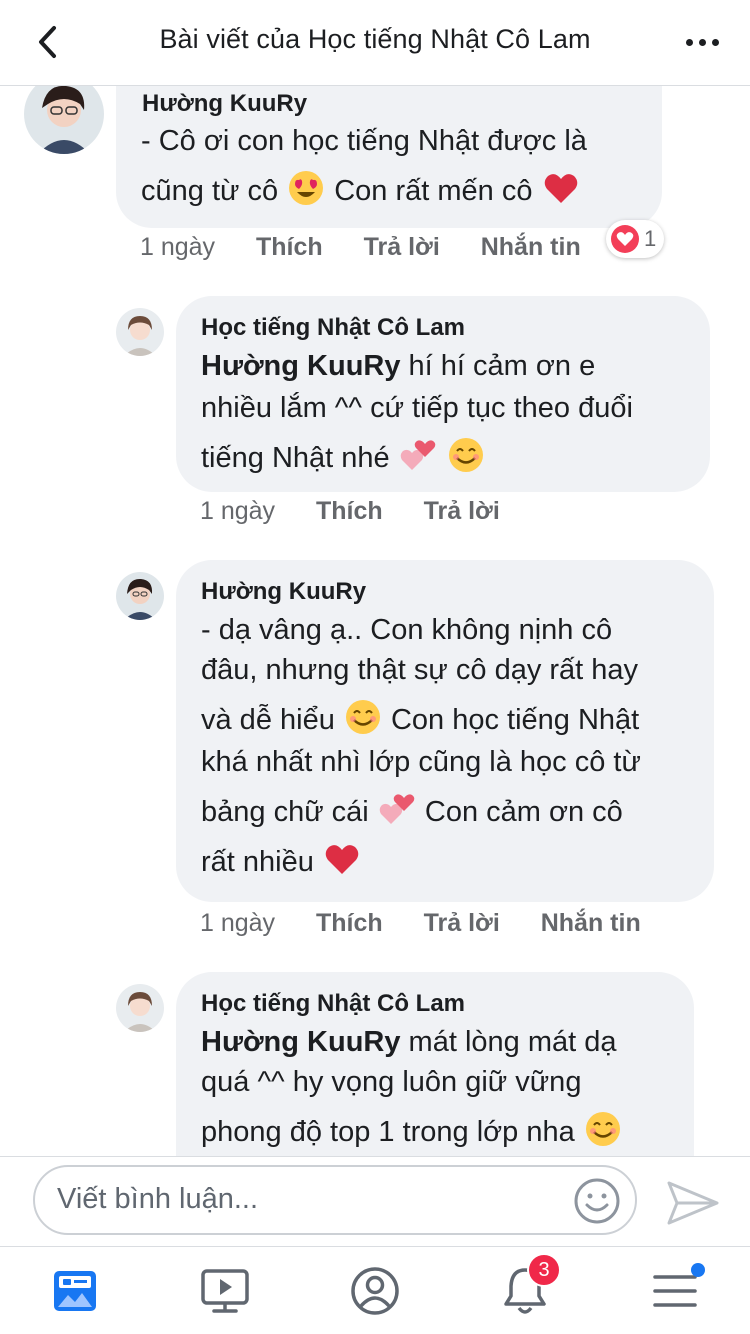 The image size is (750, 1334). I want to click on menu-icon, so click(675, 1291).